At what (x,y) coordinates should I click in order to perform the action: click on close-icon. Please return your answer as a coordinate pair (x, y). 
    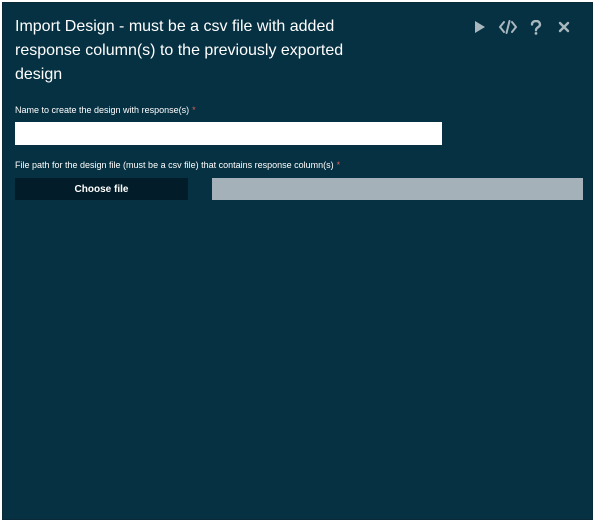
    Looking at the image, I should click on (564, 27).